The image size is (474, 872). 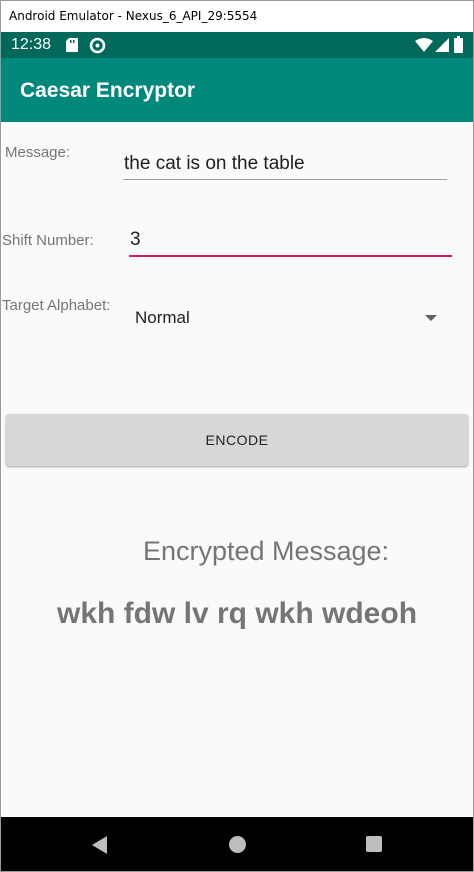 What do you see at coordinates (431, 318) in the screenshot?
I see `chevron-down-icon` at bounding box center [431, 318].